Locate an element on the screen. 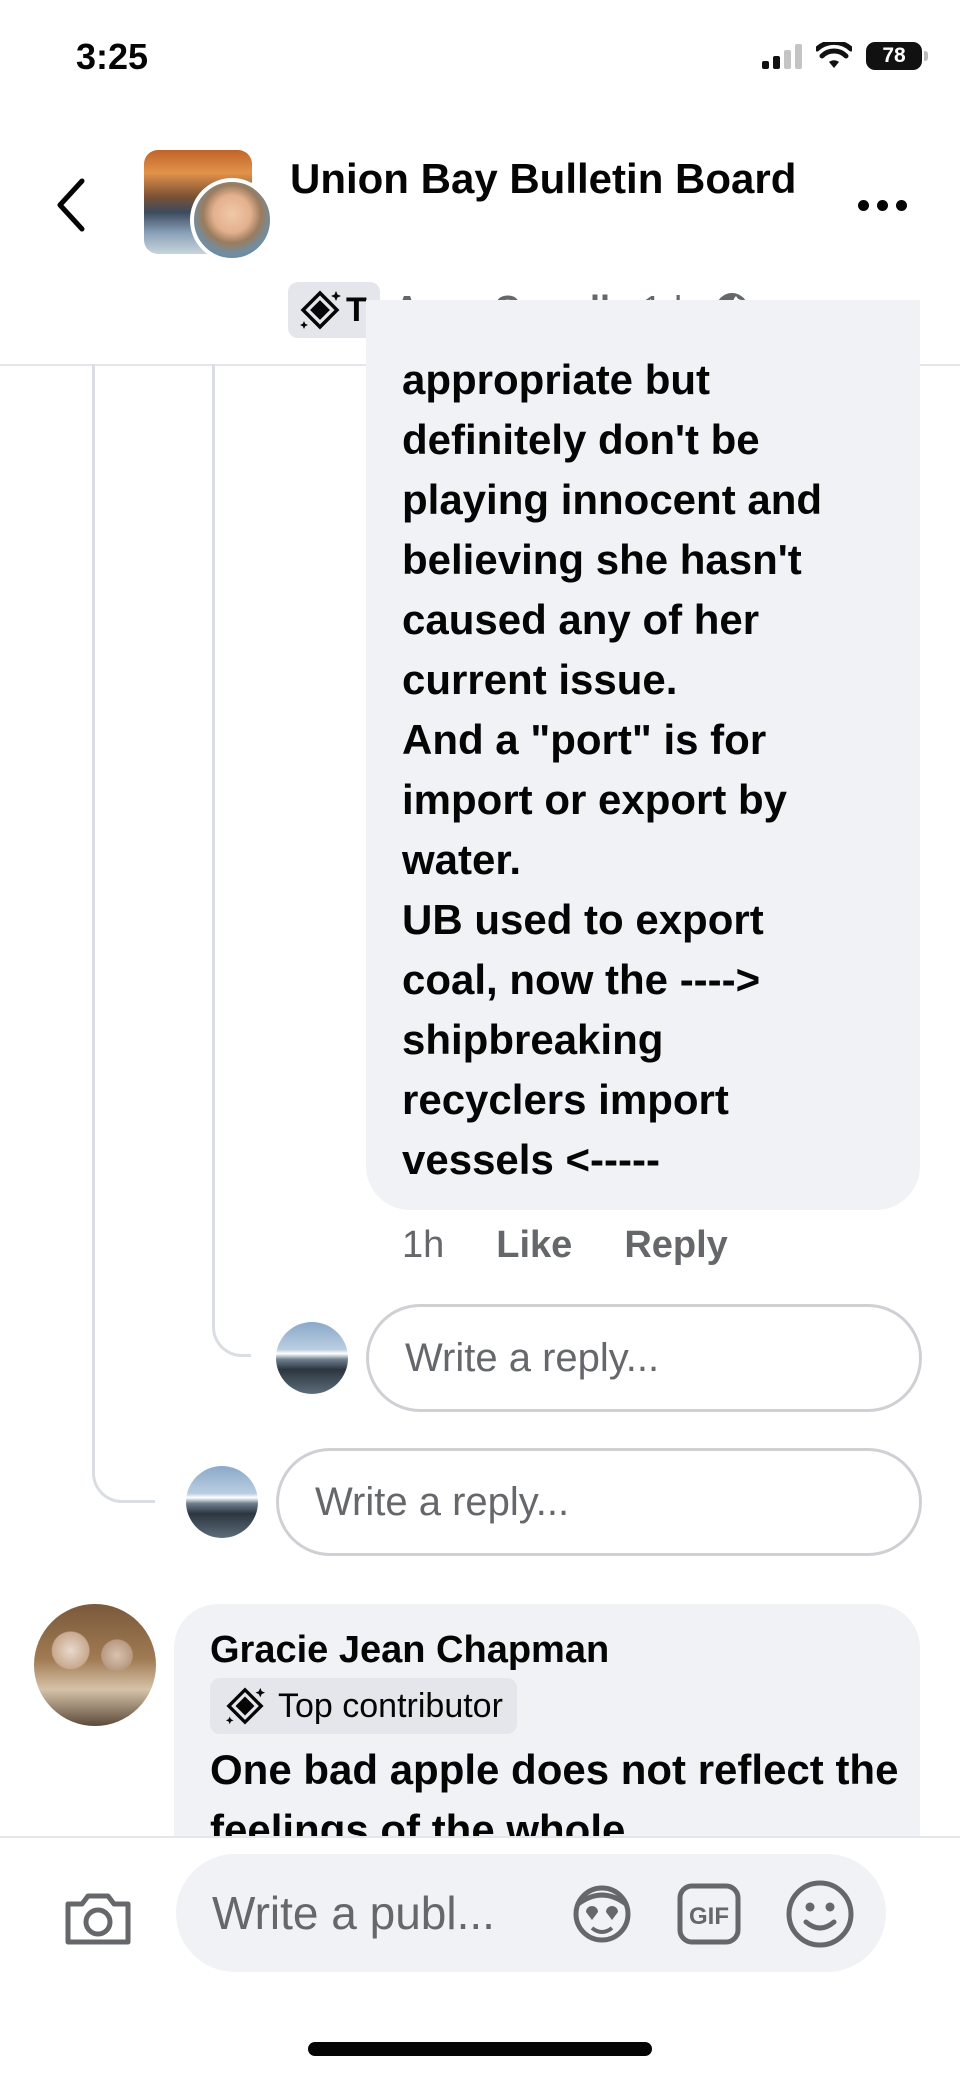 The height and width of the screenshot is (2081, 960). gif-label: GIF is located at coordinates (709, 1916).